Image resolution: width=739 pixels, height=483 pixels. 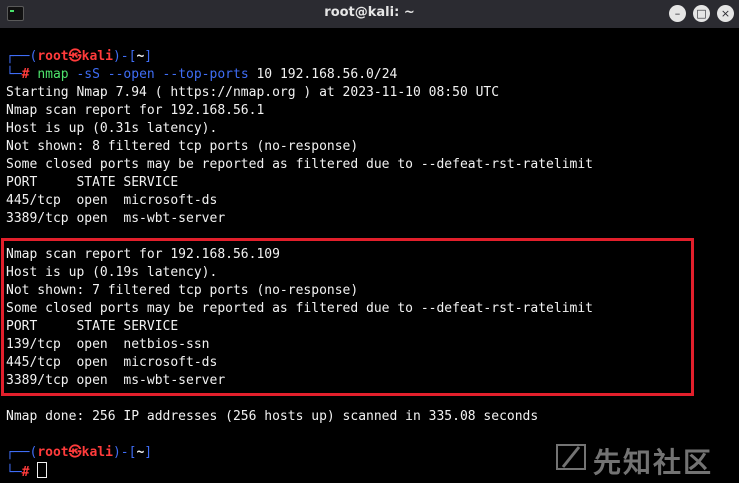 I want to click on close-icon: ×, so click(x=725, y=13).